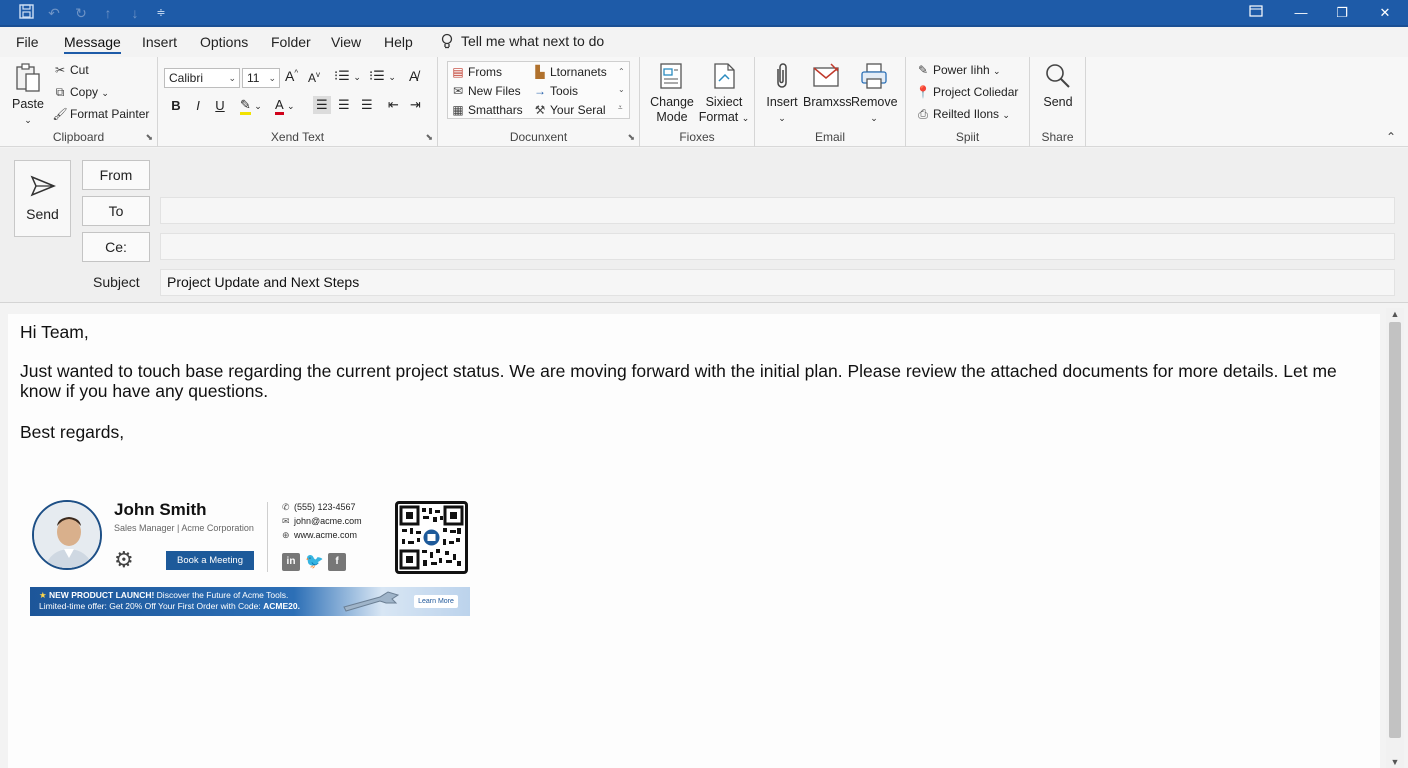 The height and width of the screenshot is (768, 1408). What do you see at coordinates (1385, 13) in the screenshot?
I see `close-button: ✕` at bounding box center [1385, 13].